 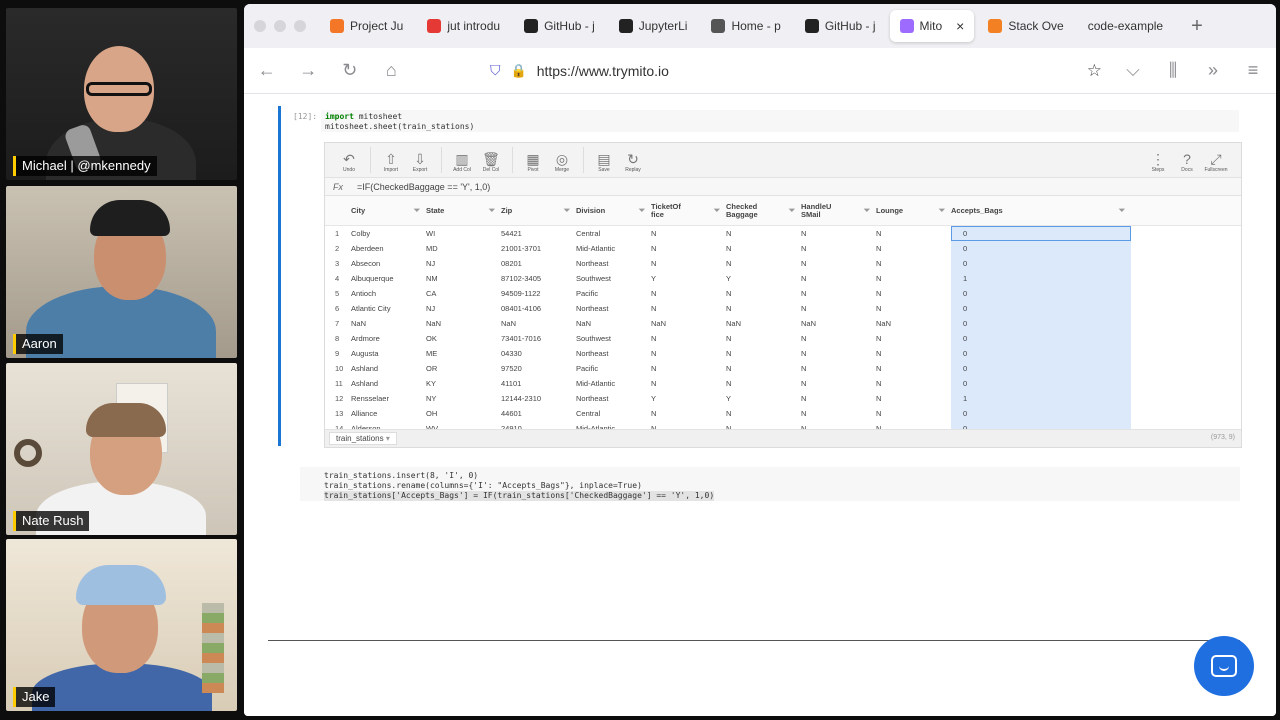 What do you see at coordinates (688, 211) in the screenshot?
I see `column-header: TicketOf fice⏷` at bounding box center [688, 211].